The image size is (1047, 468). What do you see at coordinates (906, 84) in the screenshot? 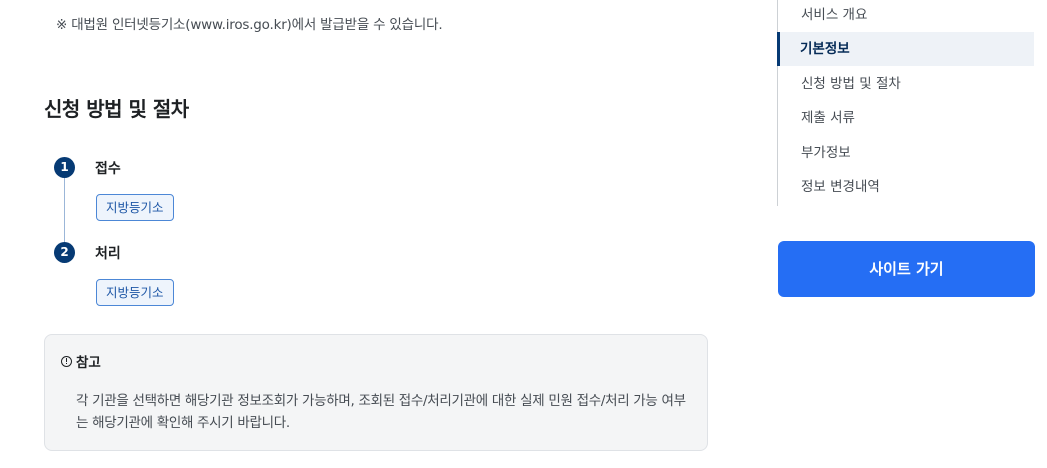
I see `nav-item-application-procedure: 신청 방법 및 절차` at bounding box center [906, 84].